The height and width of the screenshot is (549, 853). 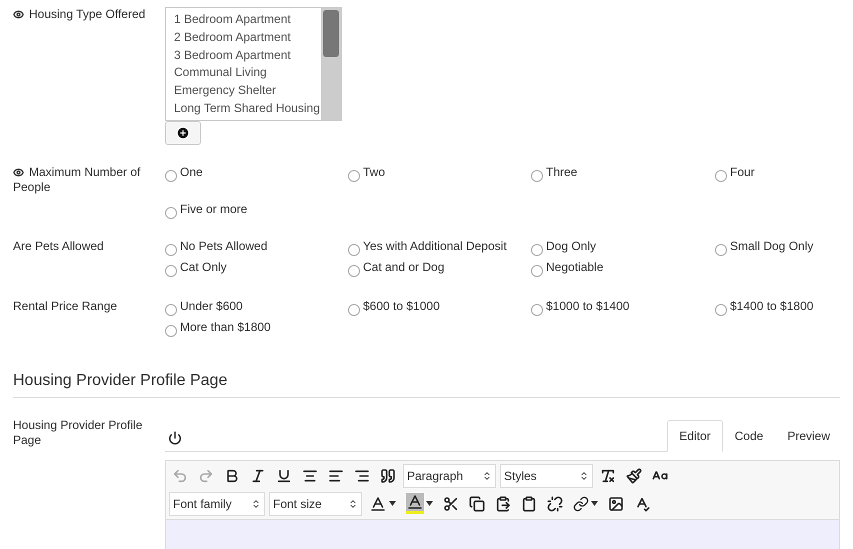 What do you see at coordinates (581, 504) in the screenshot?
I see `link-icon` at bounding box center [581, 504].